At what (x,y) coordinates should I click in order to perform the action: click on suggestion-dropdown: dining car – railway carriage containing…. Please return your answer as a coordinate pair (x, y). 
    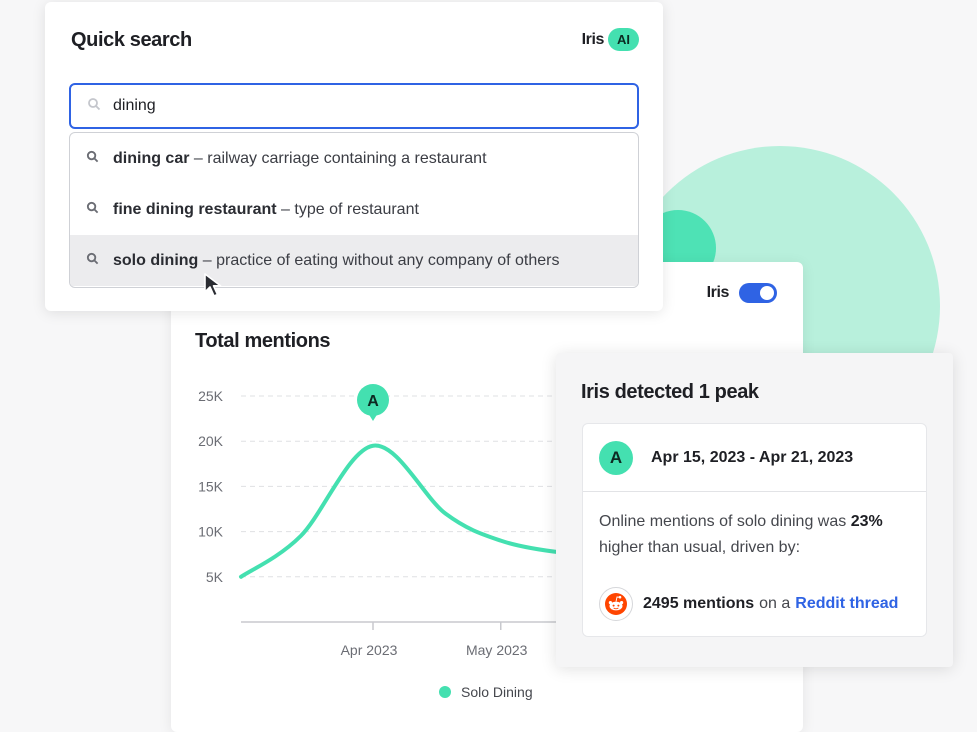
    Looking at the image, I should click on (354, 210).